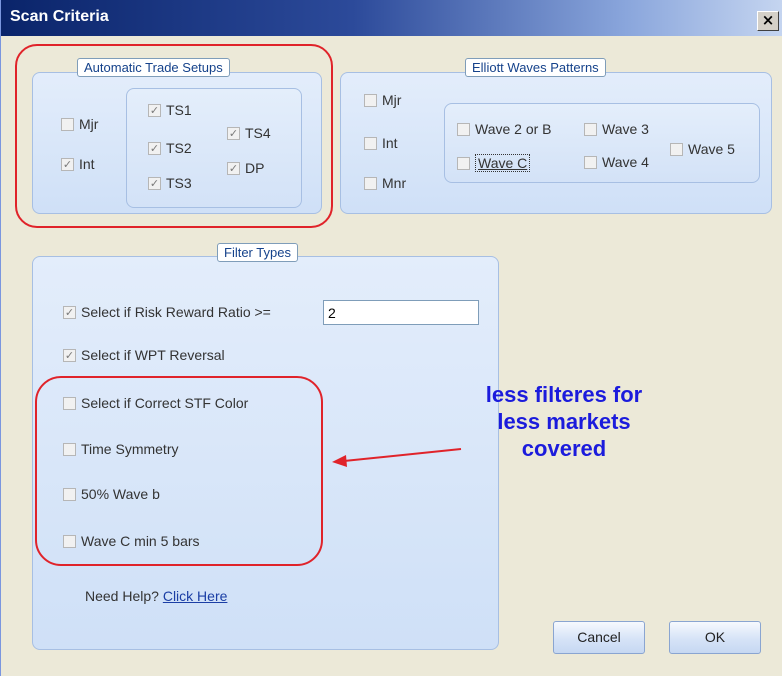 This screenshot has height=676, width=782. I want to click on annotation-line: covered, so click(564, 448).